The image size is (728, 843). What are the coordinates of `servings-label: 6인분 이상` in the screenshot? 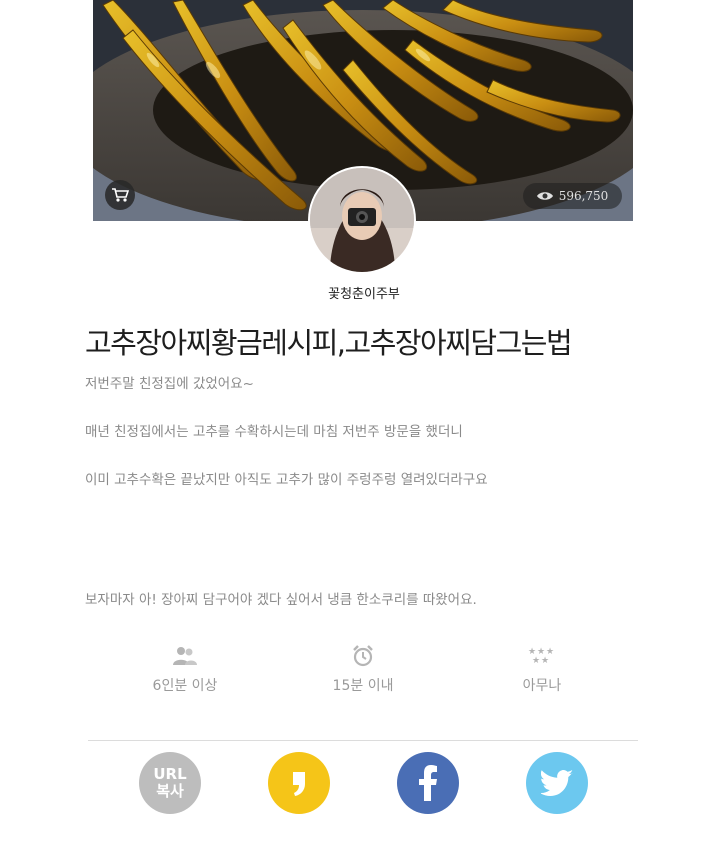 It's located at (185, 686).